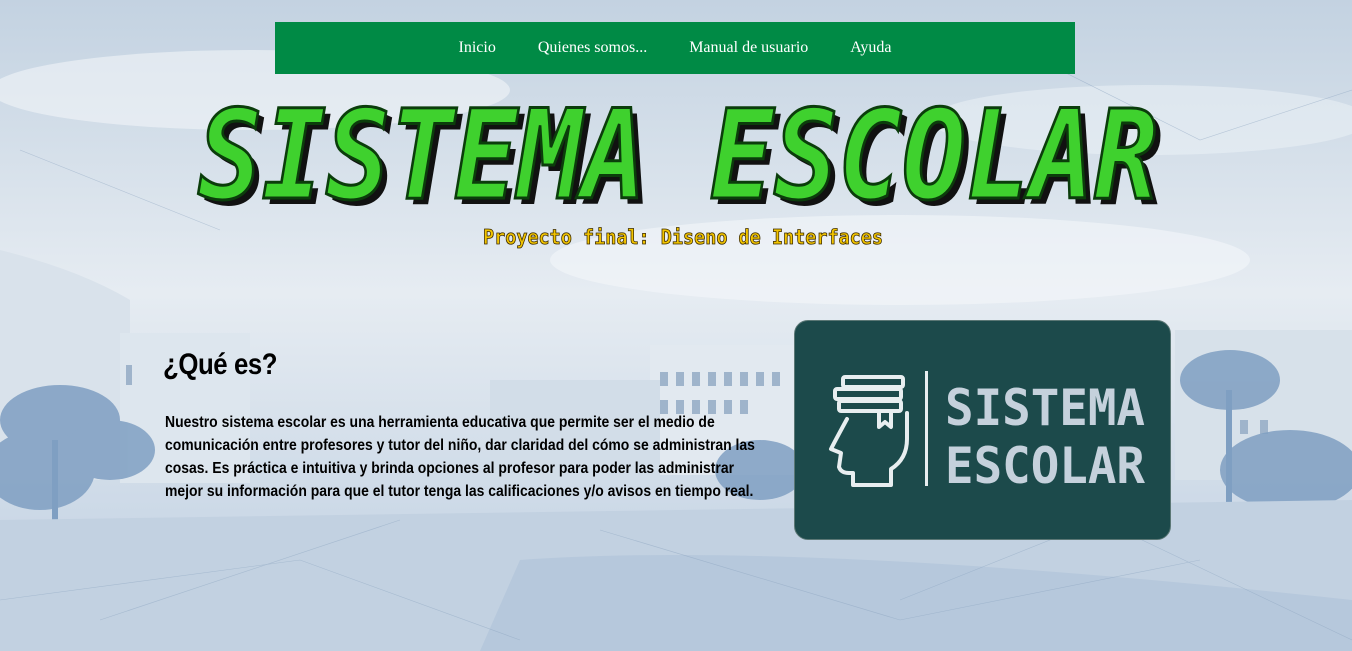  I want to click on hero-title: SISTEMA ESCOLAR SISTEMA ESCOLAR, so click(681, 158).